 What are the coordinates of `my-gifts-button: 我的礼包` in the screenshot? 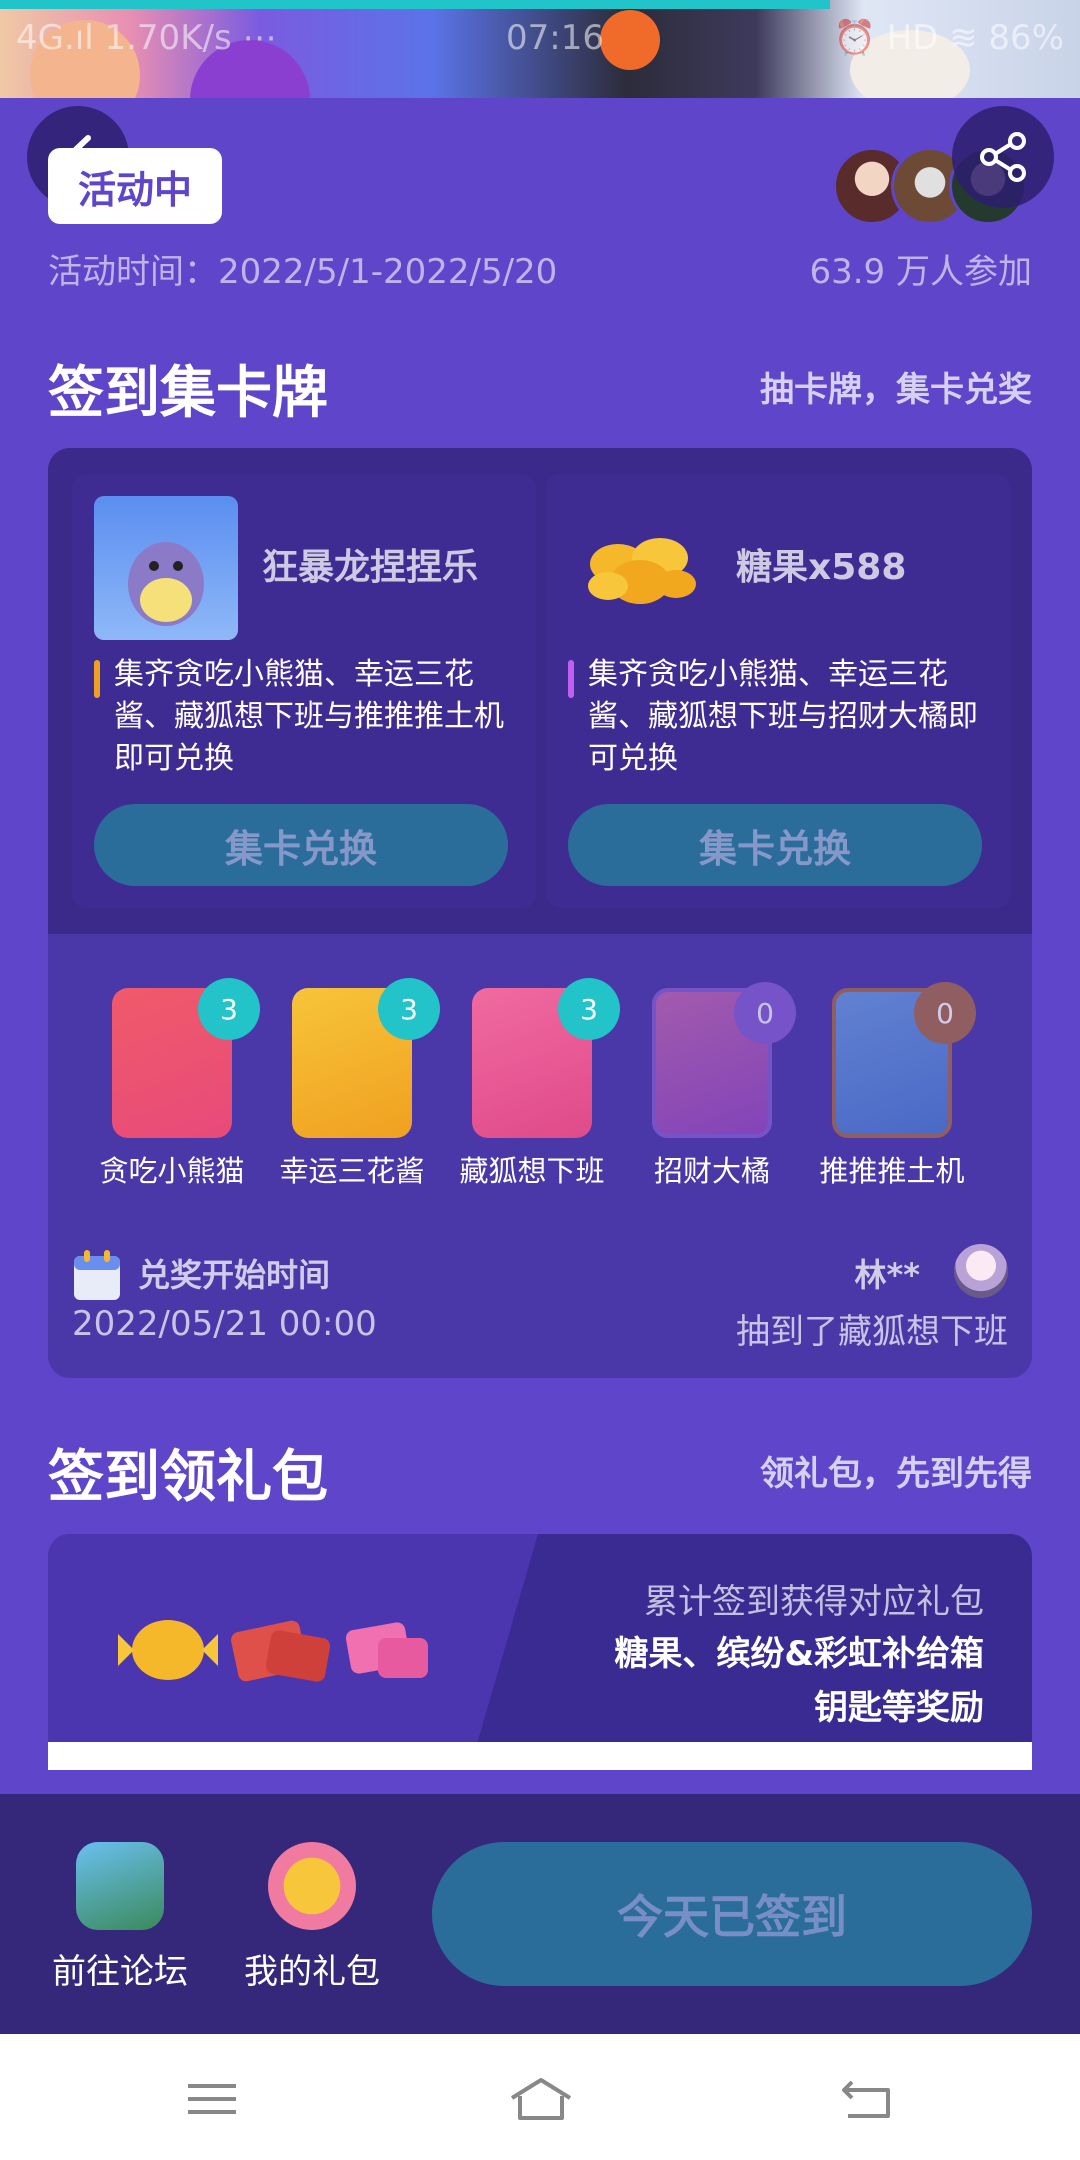 It's located at (312, 1917).